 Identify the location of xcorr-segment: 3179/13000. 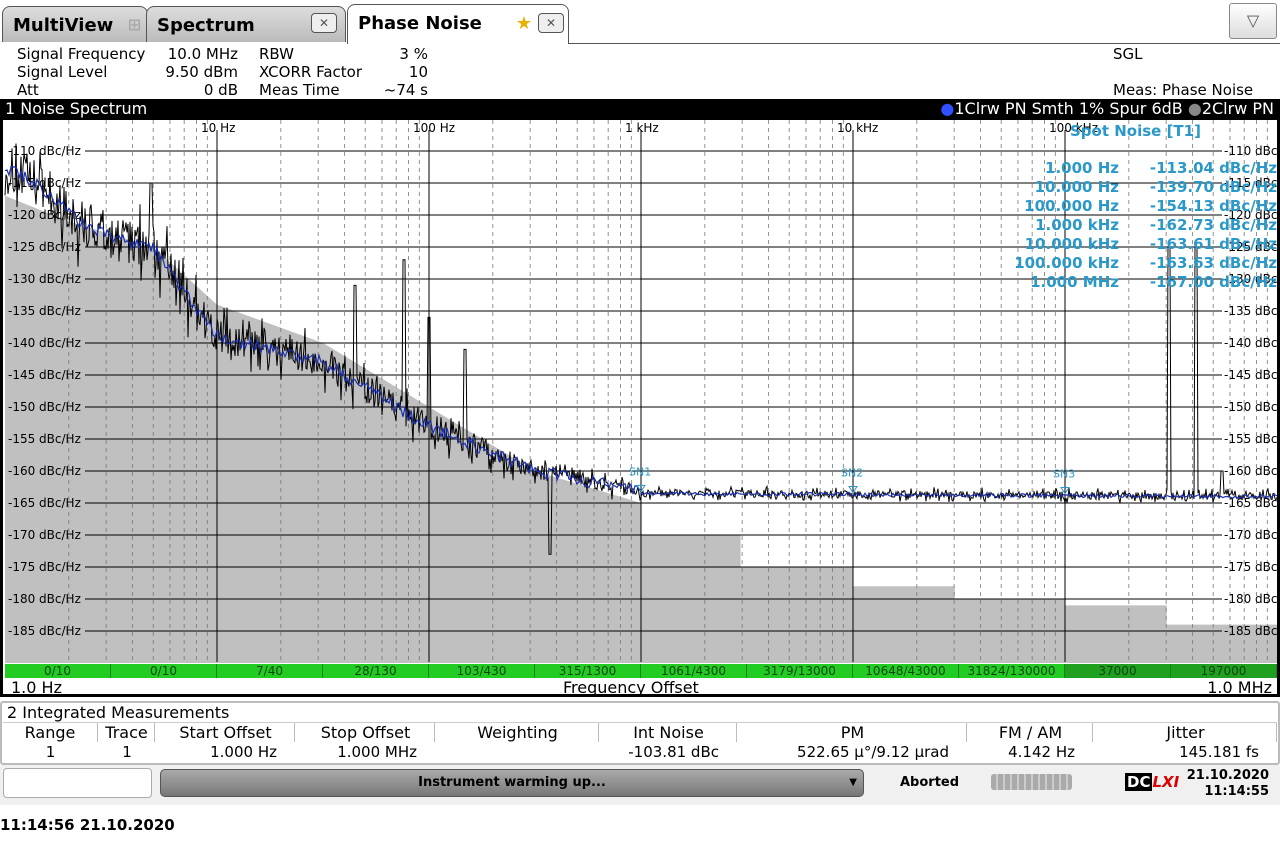
(800, 671).